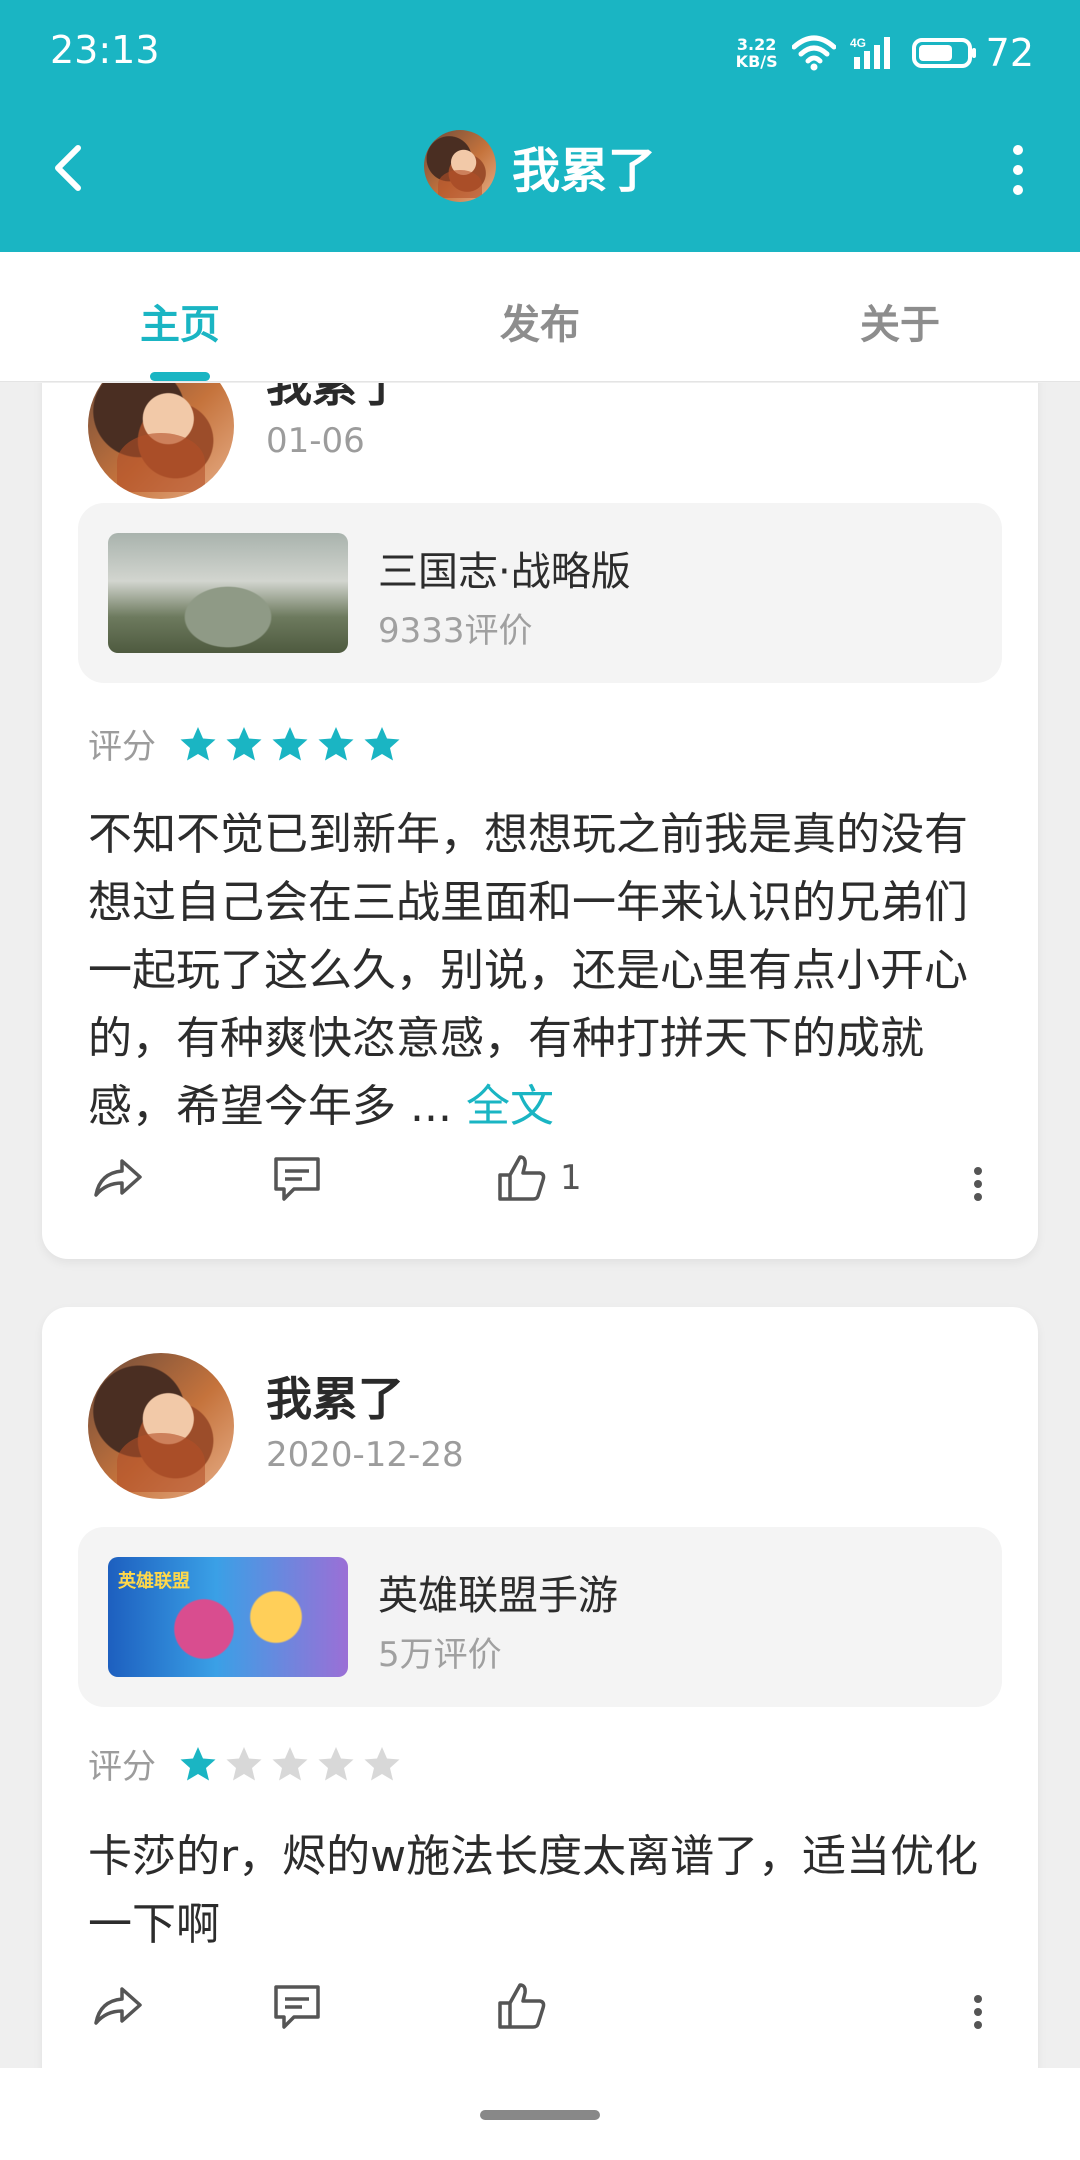 The height and width of the screenshot is (2160, 1080). Describe the element at coordinates (105, 50) in the screenshot. I see `status-time: 23:13` at that location.